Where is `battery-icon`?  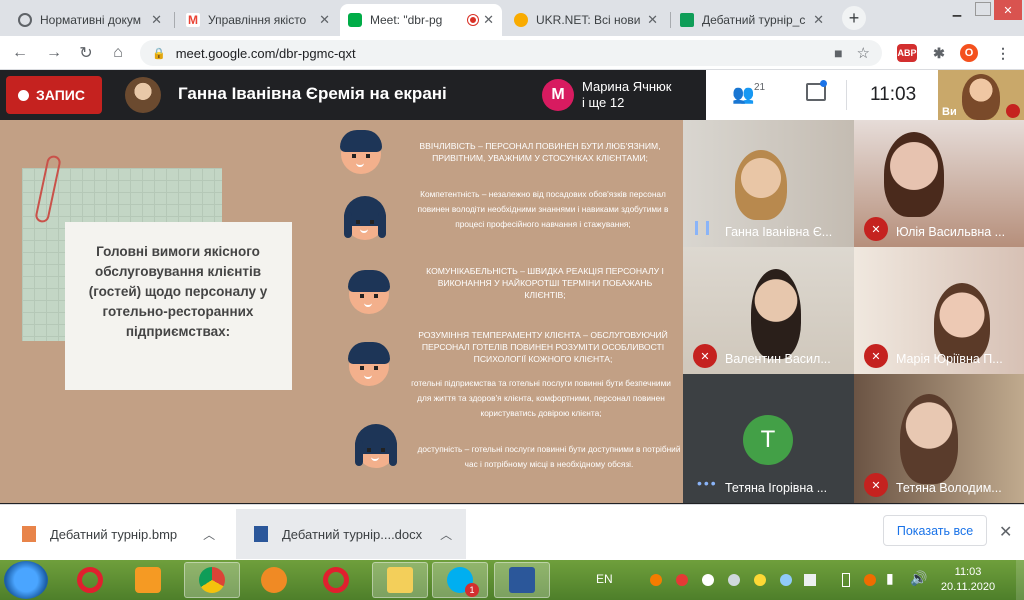
battery-icon is located at coordinates (846, 580).